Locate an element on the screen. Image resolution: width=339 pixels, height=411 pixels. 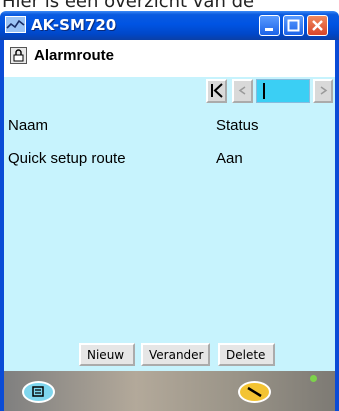
window-title: AK-SM720 is located at coordinates (74, 25).